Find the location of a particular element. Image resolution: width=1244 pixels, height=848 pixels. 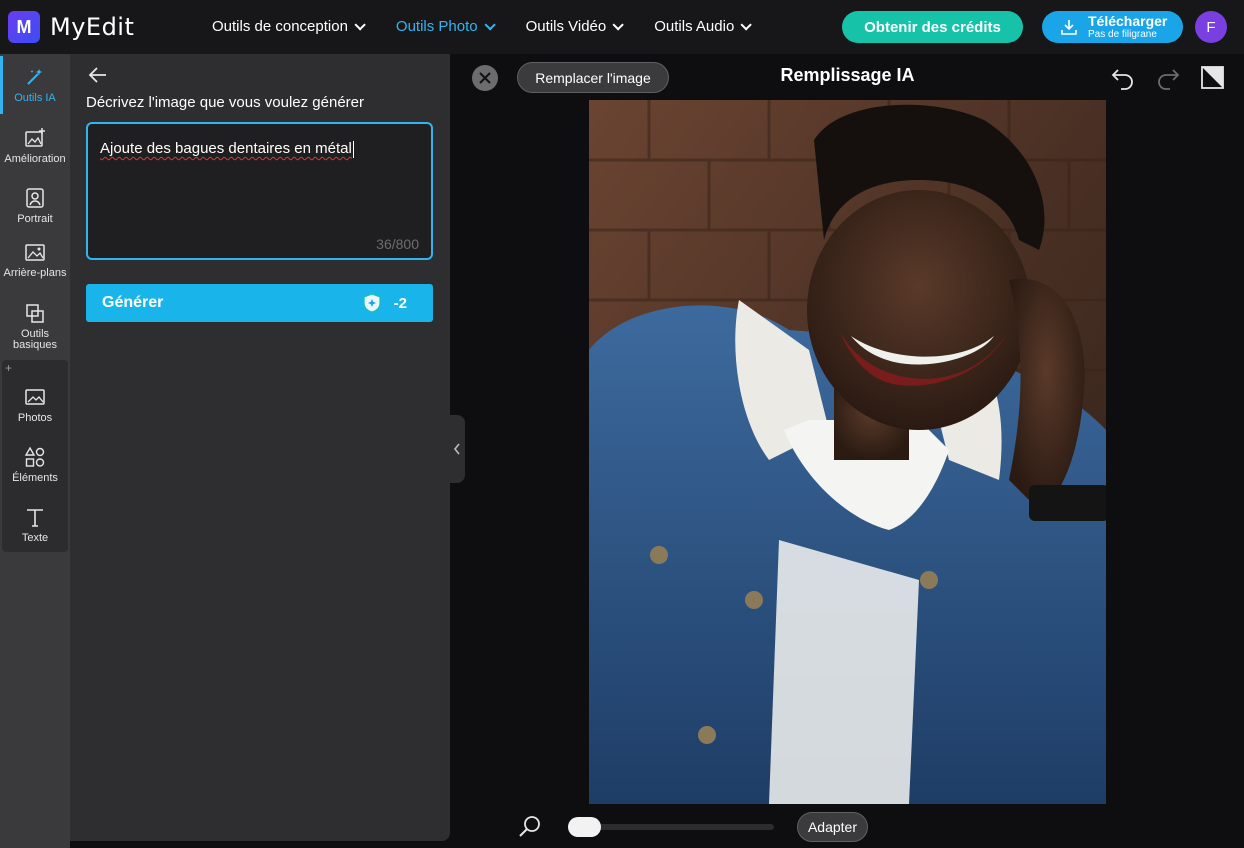

sidebar-item-label: Outils IA is located at coordinates (35, 98).